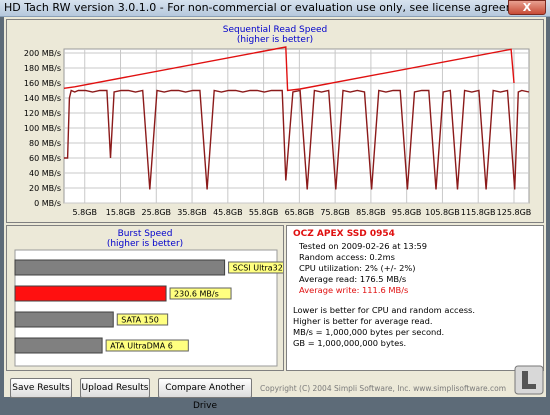 The image size is (550, 415). Describe the element at coordinates (192, 212) in the screenshot. I see `x-tick-label: 35.8GB` at that location.